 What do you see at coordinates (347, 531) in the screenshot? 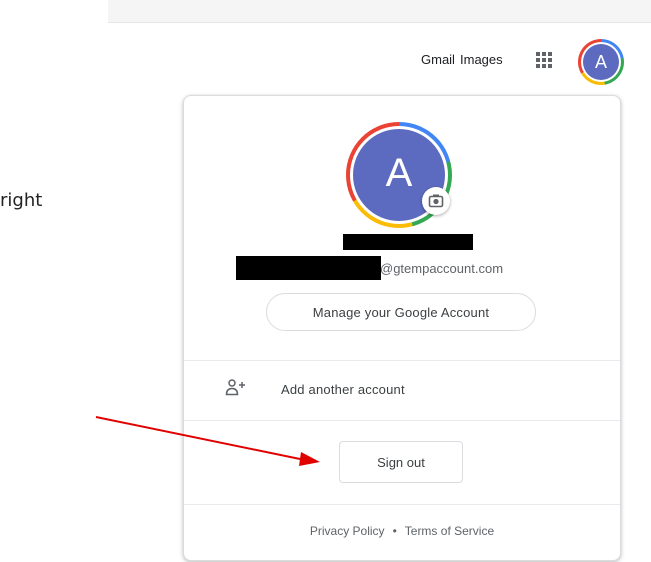
I see `privacy-policy-link: Privacy Policy` at bounding box center [347, 531].